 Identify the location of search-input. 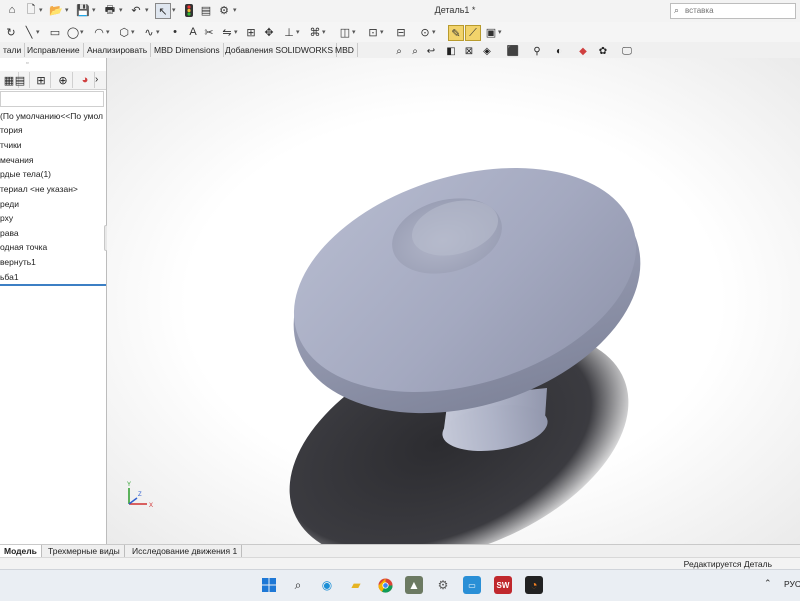
(735, 10).